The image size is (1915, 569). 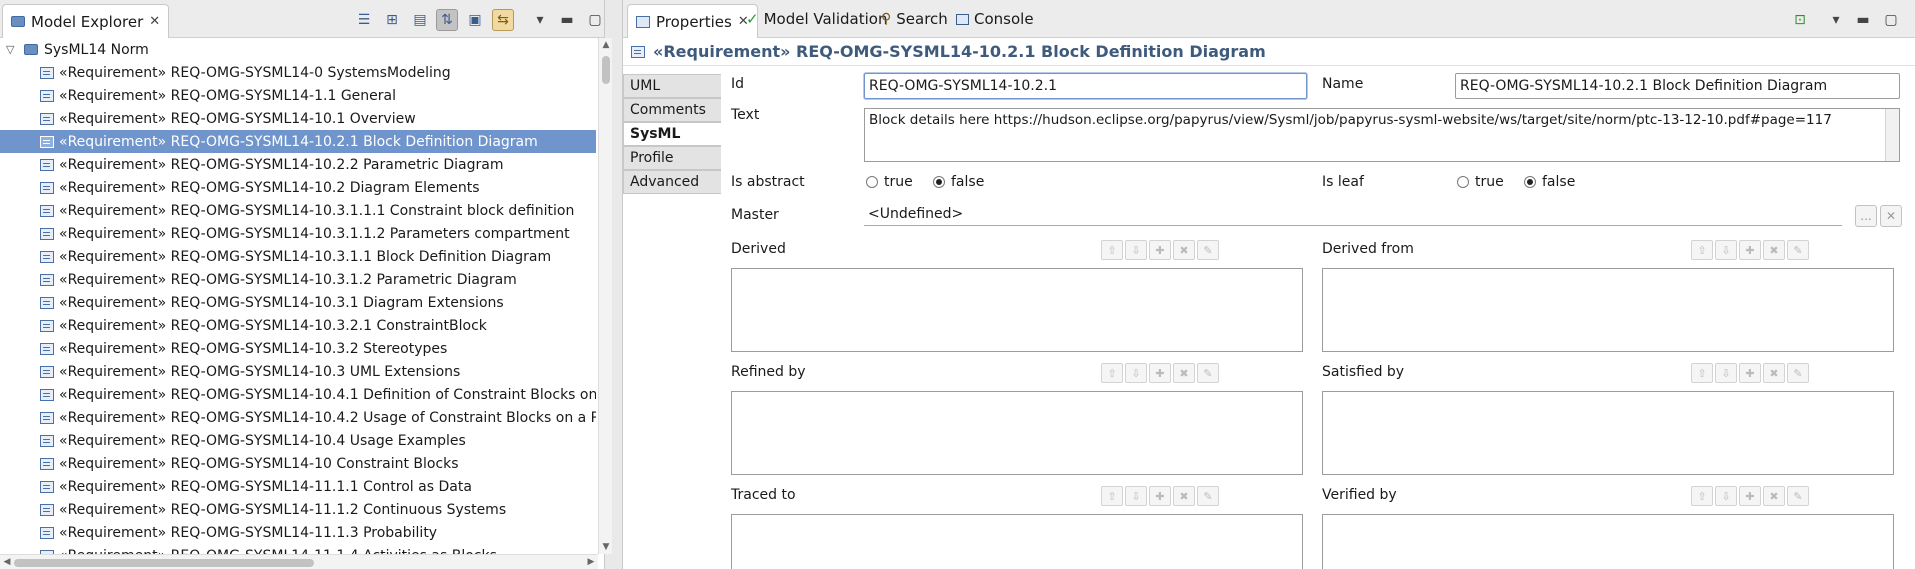 What do you see at coordinates (86, 21) in the screenshot?
I see `tab-model-explorer: Model Explorer ✕` at bounding box center [86, 21].